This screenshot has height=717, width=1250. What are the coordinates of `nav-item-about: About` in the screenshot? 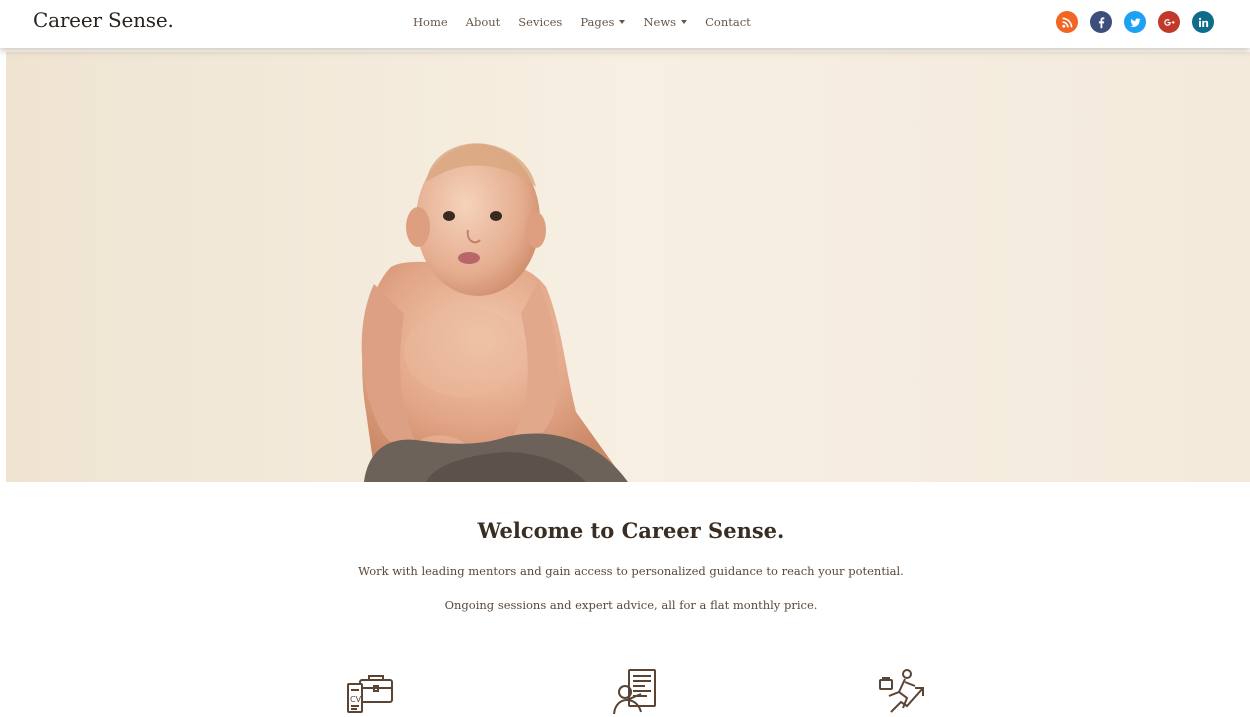 It's located at (483, 22).